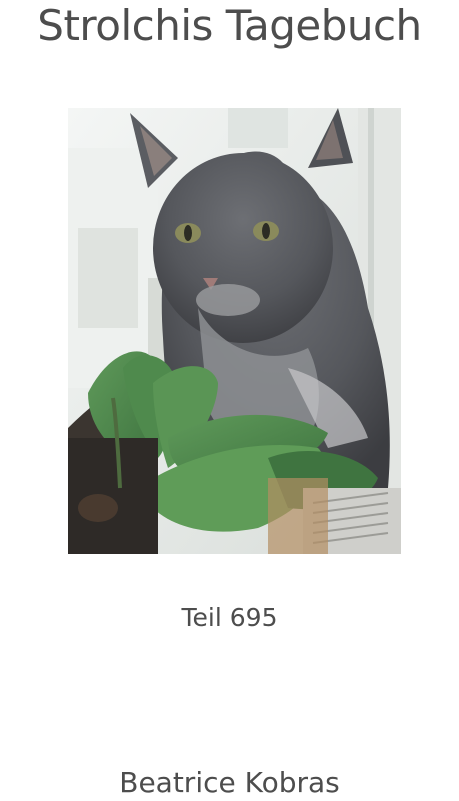  I want to click on author-name: Beatrice Kobras, so click(229, 782).